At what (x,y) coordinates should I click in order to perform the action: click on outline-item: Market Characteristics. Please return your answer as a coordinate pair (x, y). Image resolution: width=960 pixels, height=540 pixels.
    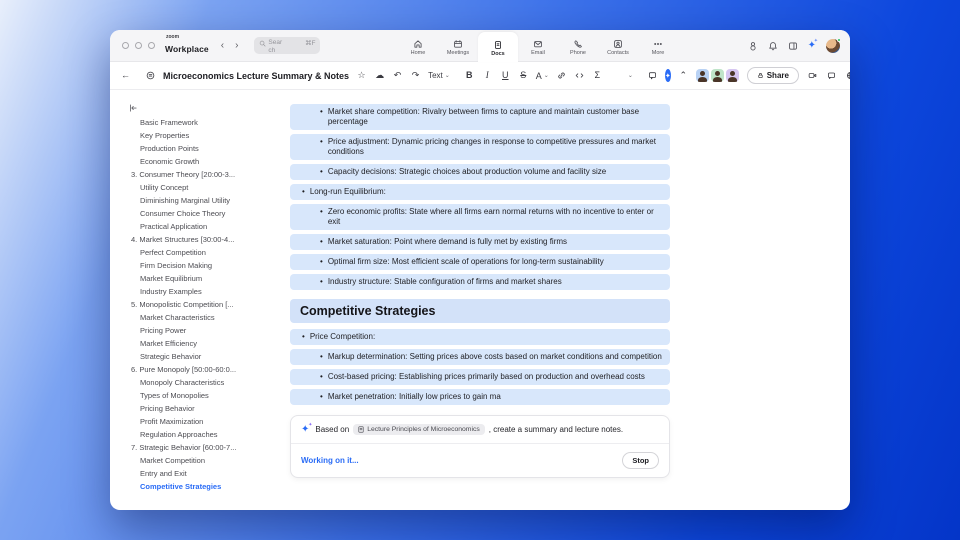
    Looking at the image, I should click on (207, 317).